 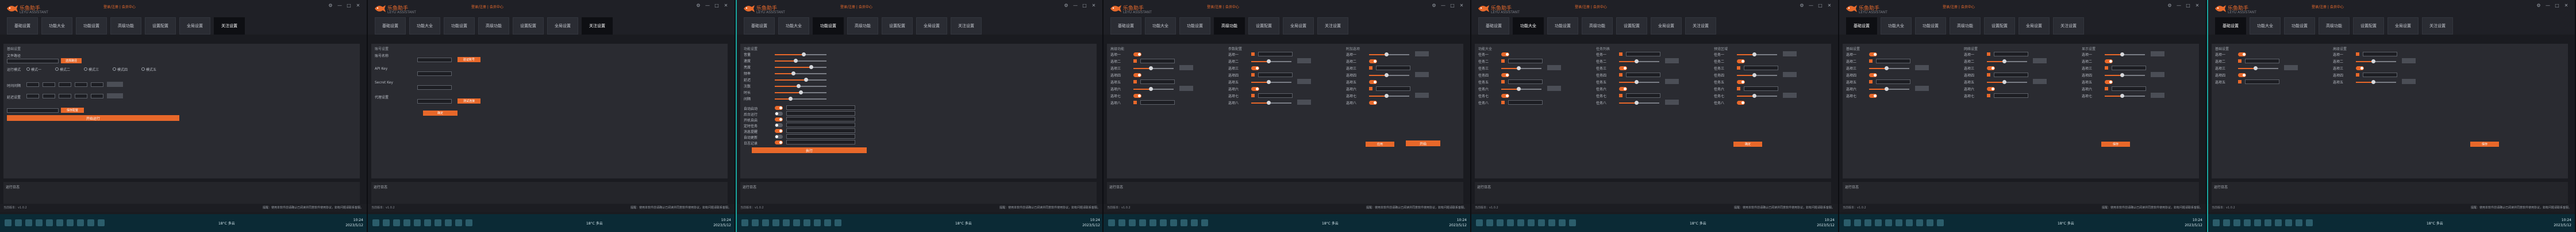 What do you see at coordinates (93, 118) in the screenshot?
I see `start-button: 开始运行` at bounding box center [93, 118].